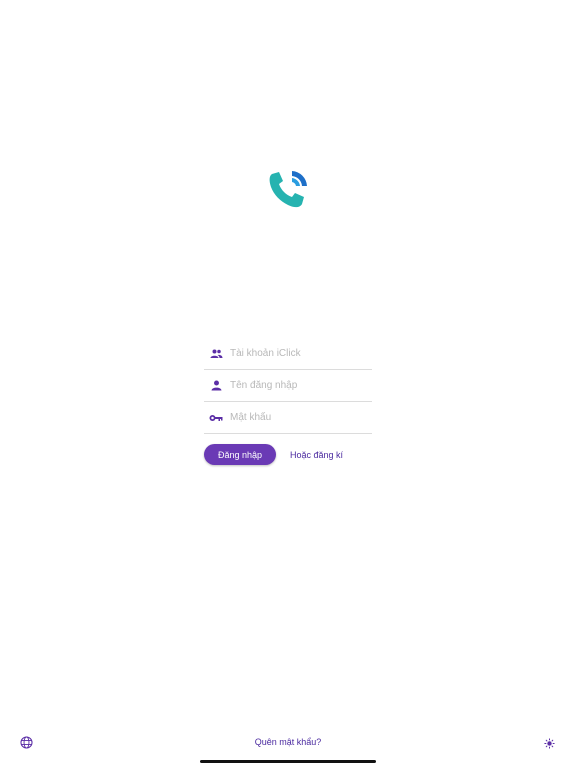  I want to click on globe-icon, so click(26, 742).